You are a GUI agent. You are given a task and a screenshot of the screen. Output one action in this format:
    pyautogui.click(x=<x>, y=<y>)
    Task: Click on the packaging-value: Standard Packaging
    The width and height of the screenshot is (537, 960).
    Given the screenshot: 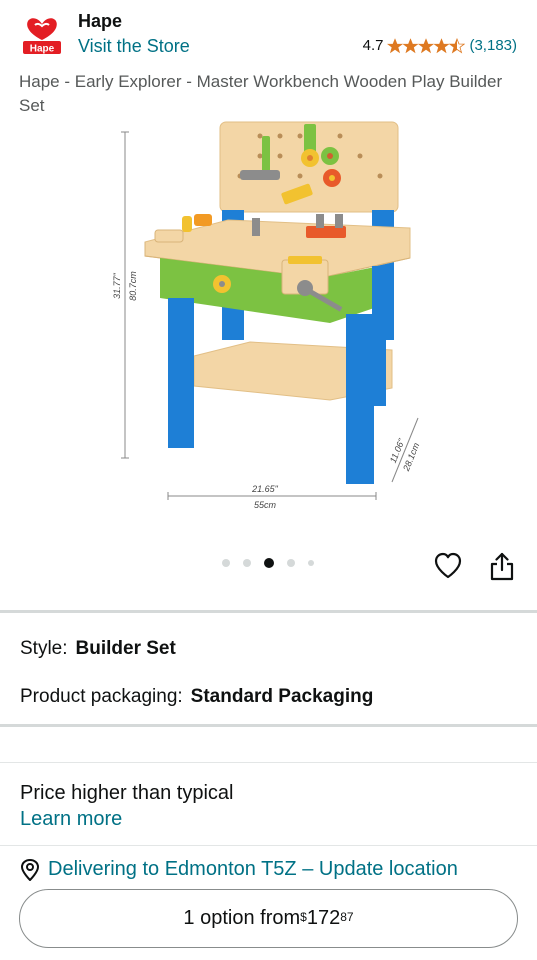 What is the action you would take?
    pyautogui.click(x=282, y=696)
    